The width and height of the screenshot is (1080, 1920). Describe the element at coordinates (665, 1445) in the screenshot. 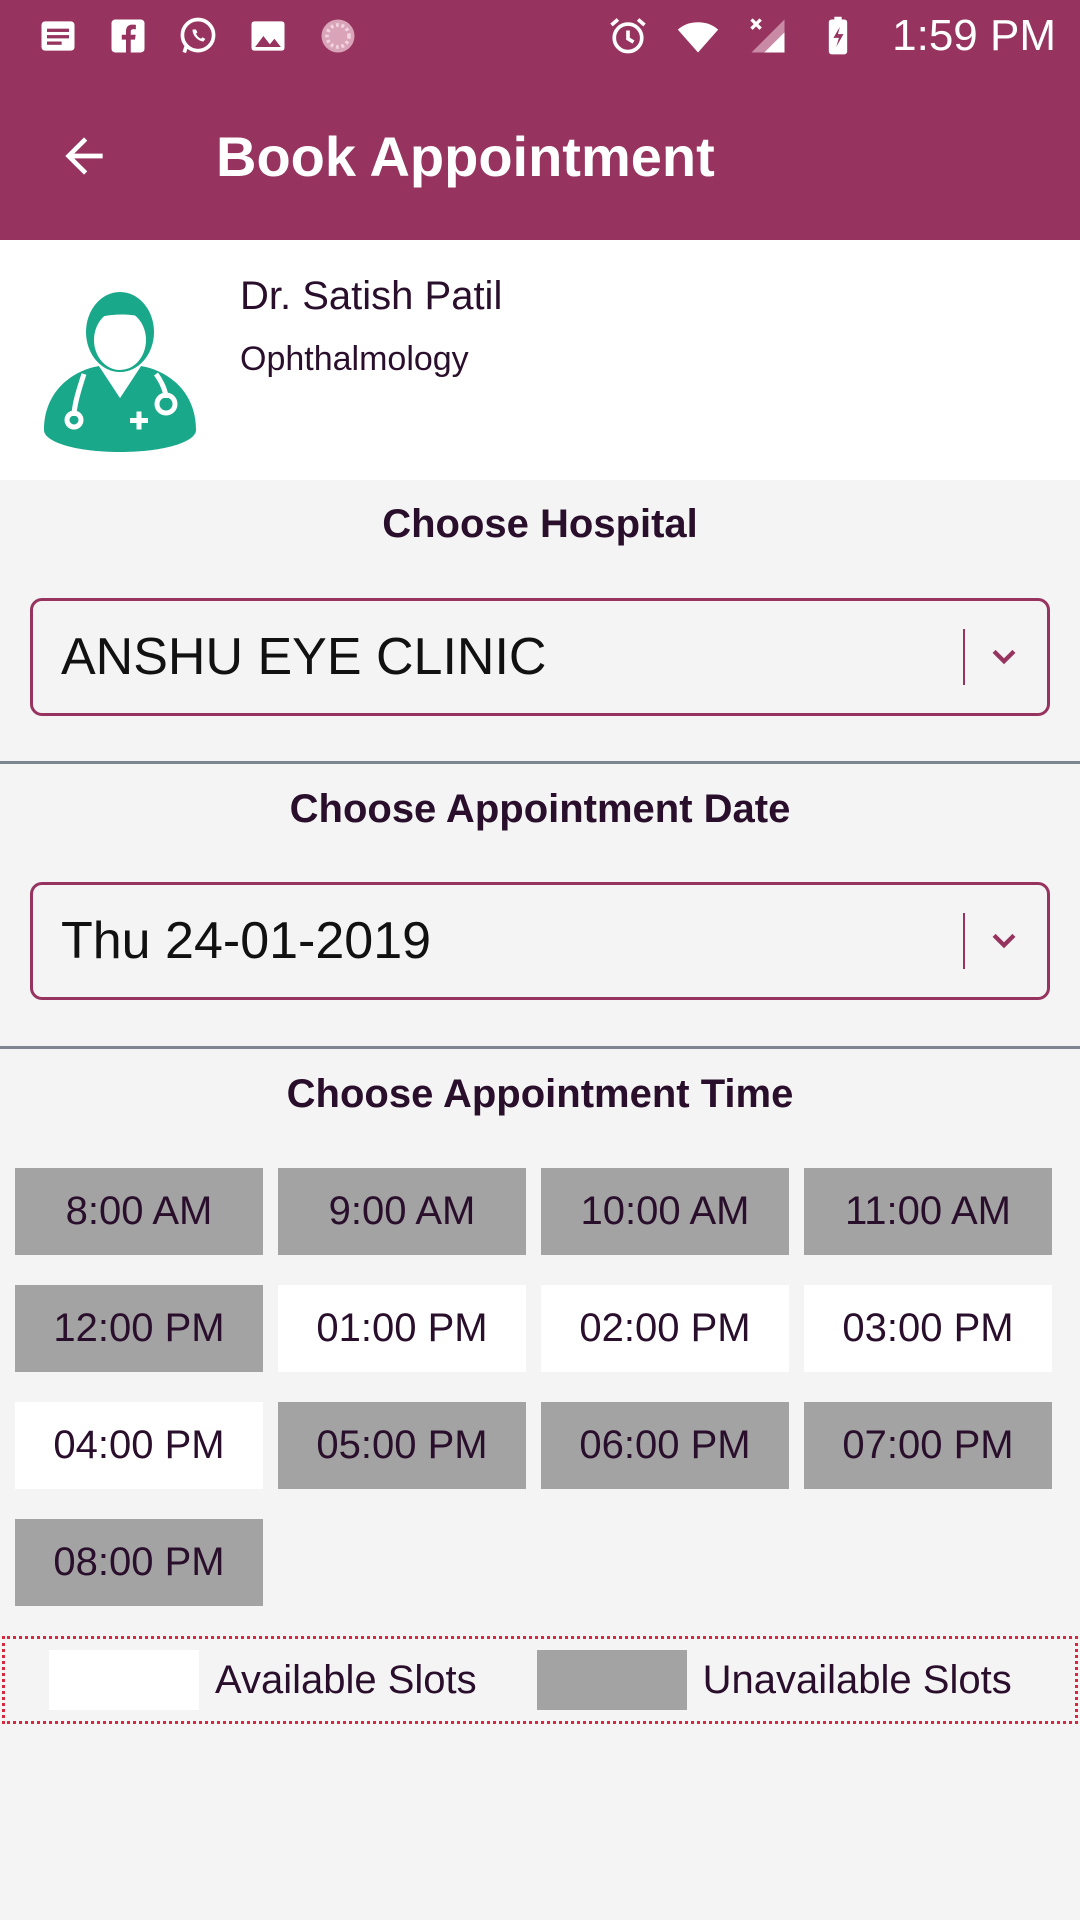

I see `time-slot-unavailable: 06:00 PM` at that location.